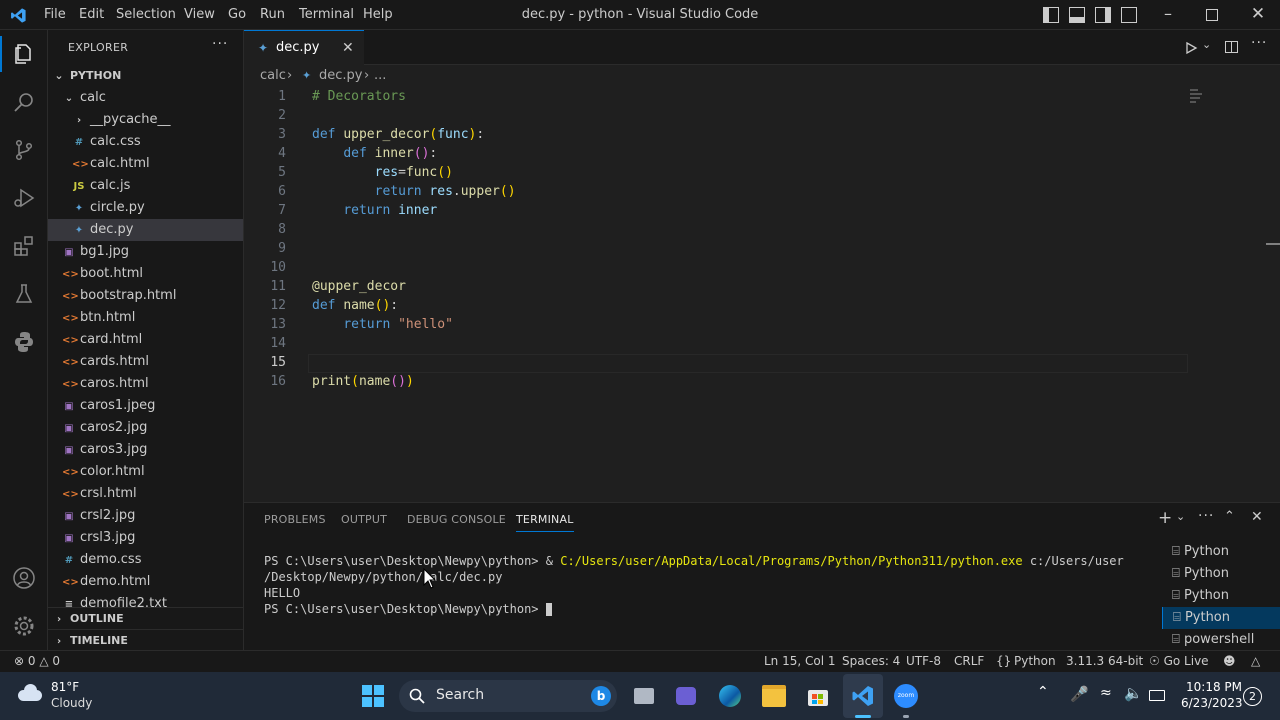 This screenshot has width=1280, height=720. I want to click on file-item: JS calc.js, so click(145, 186).